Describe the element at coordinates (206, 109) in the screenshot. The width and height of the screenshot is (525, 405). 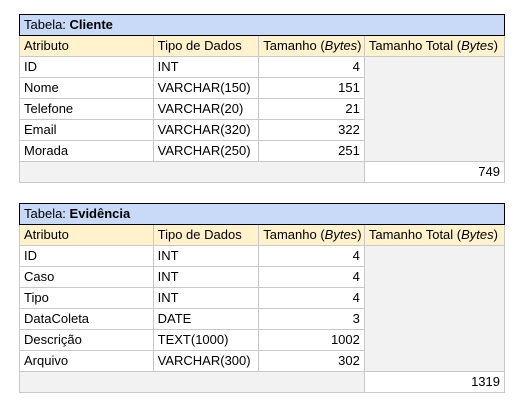
I see `cell-type: VARCHAR(20)` at that location.